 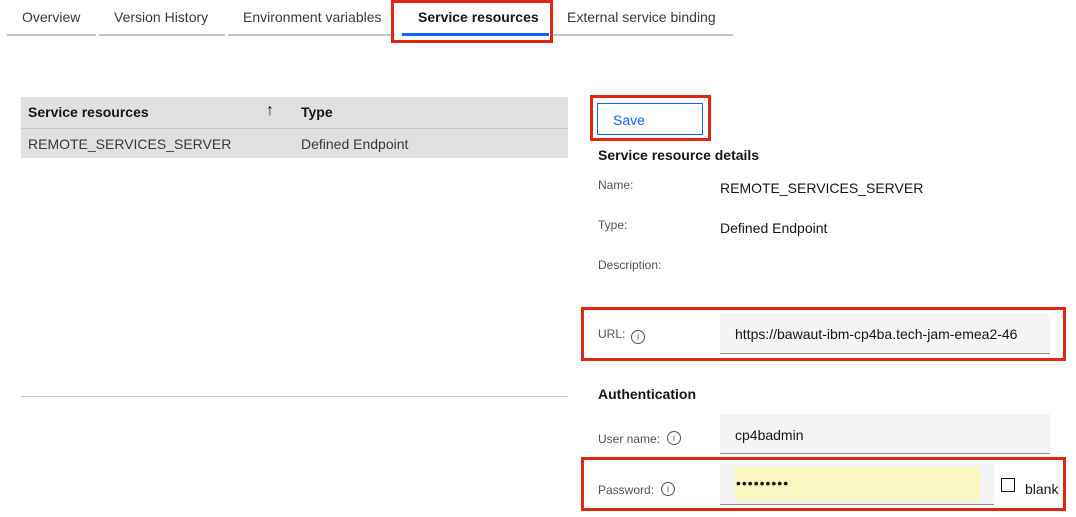 I want to click on tab-service-resources: Service resources, so click(x=475, y=18).